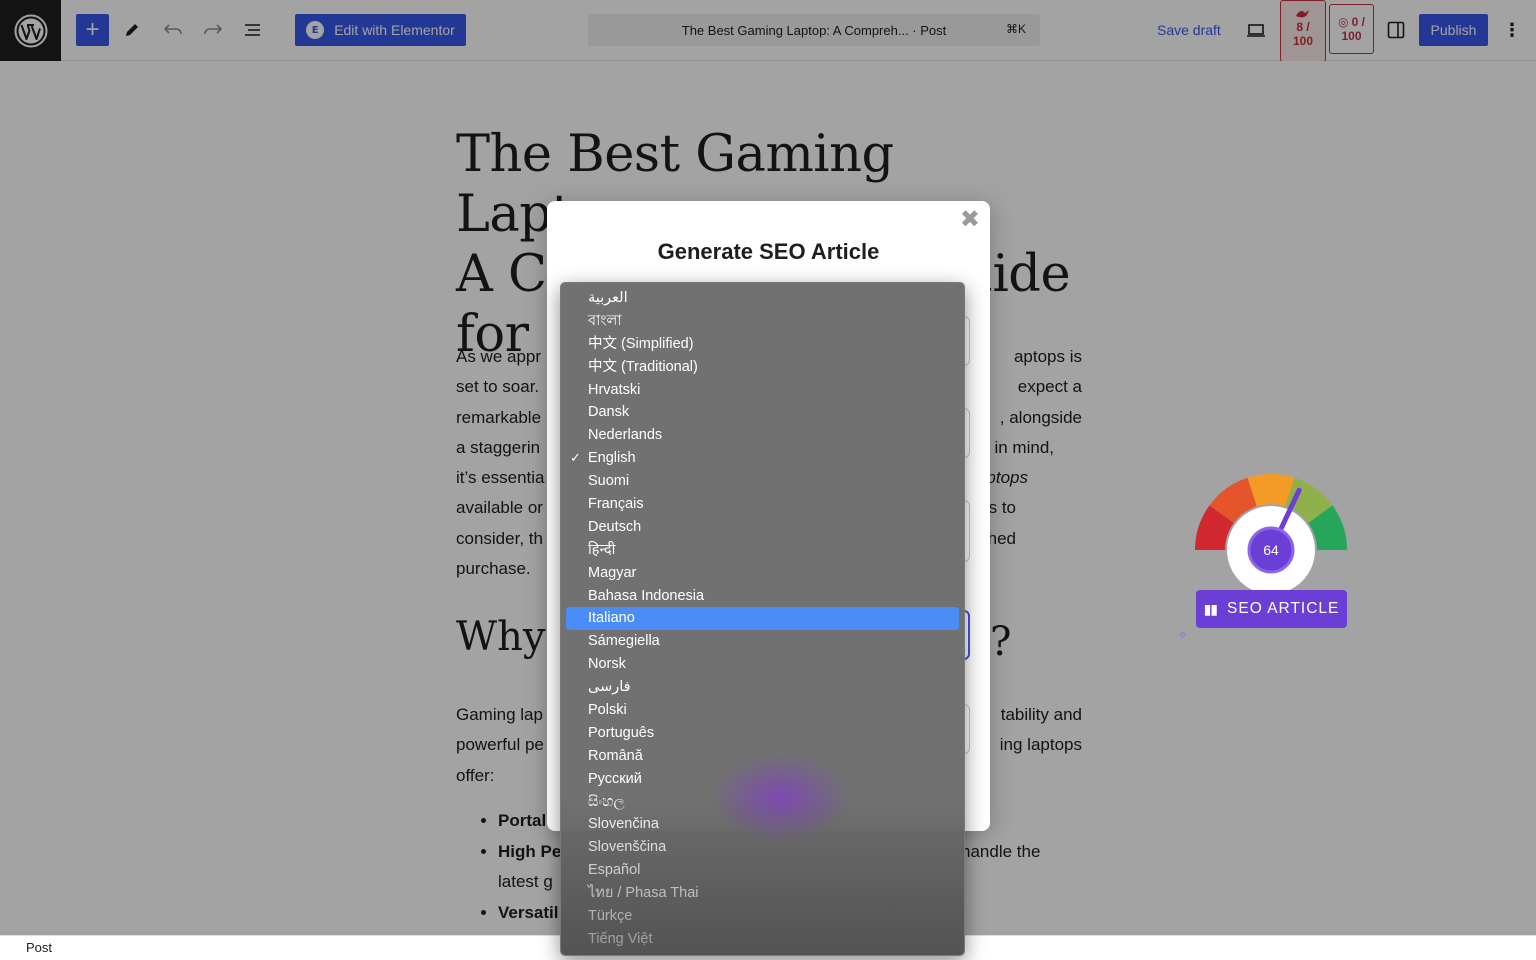 The width and height of the screenshot is (1536, 960). I want to click on language-option: ไทย / Phasa Thai, so click(762, 893).